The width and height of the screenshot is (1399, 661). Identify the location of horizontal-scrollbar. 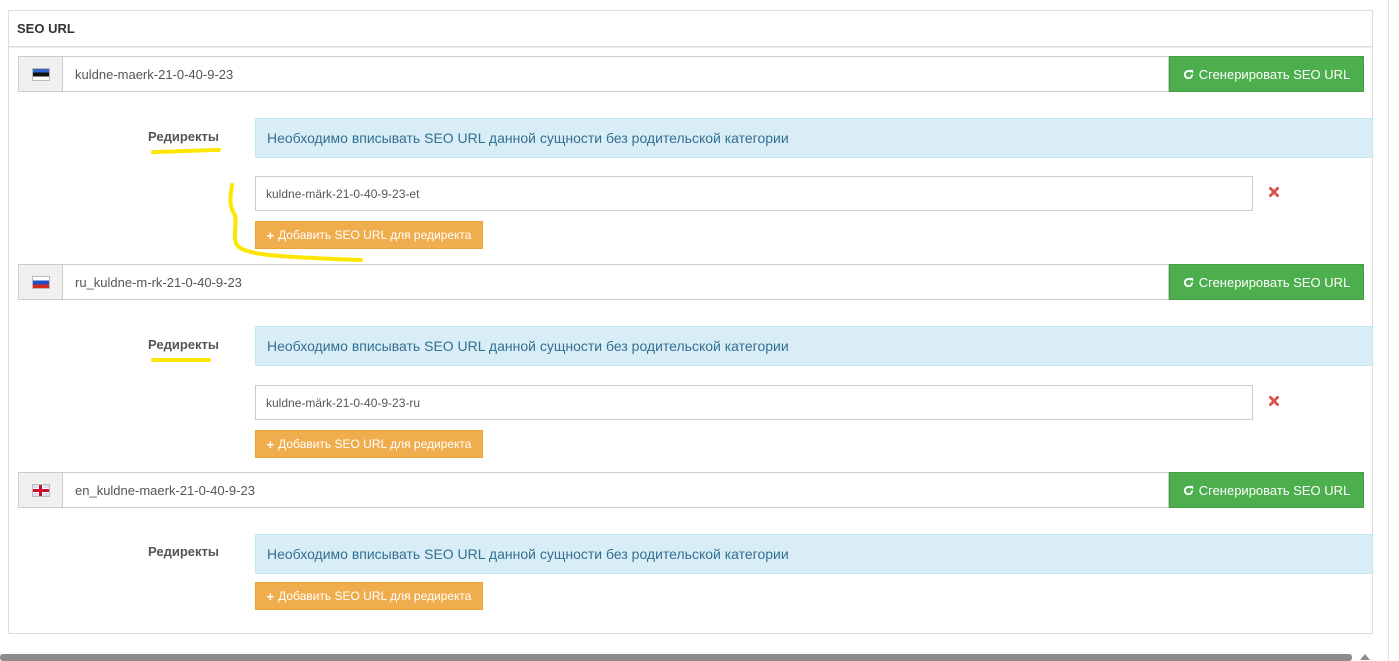
(676, 657).